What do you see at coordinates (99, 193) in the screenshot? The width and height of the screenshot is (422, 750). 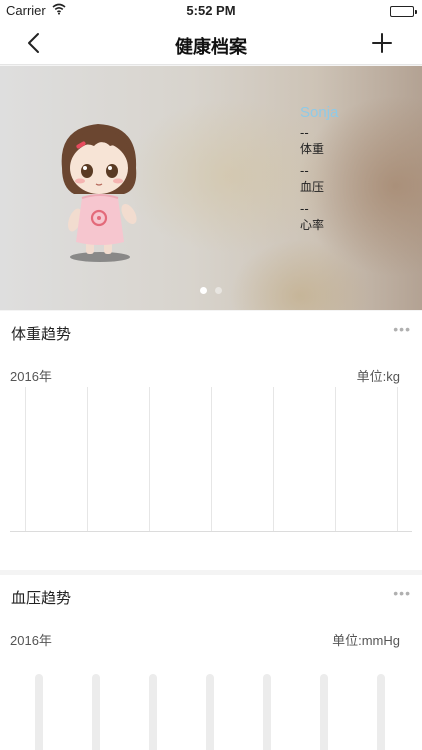 I see `avatar` at bounding box center [99, 193].